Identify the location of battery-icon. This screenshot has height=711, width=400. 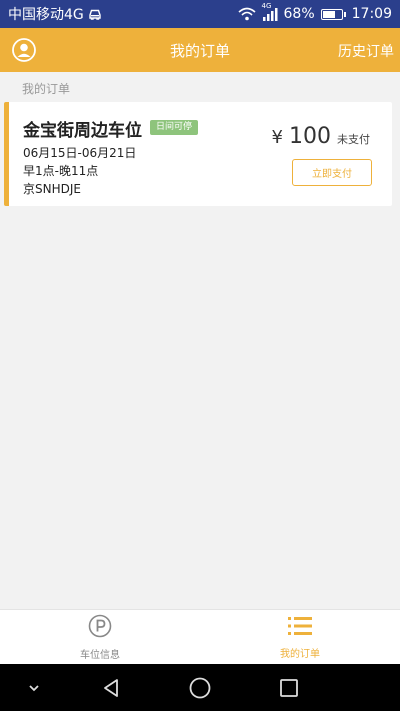
(333, 14).